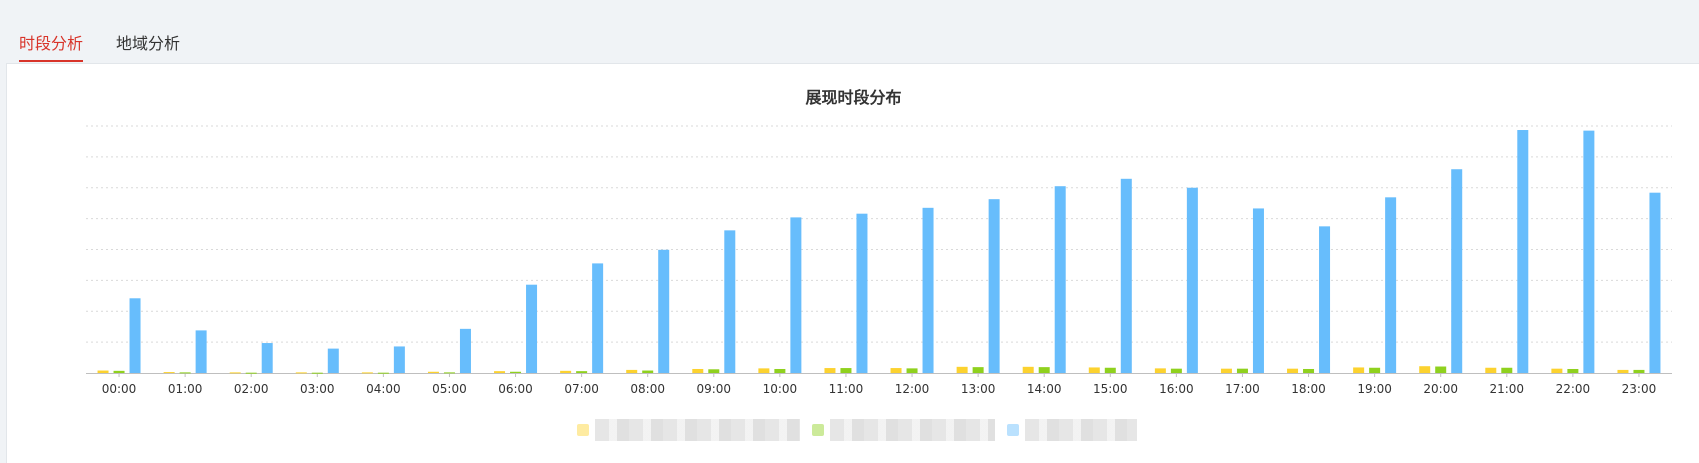 The image size is (1699, 463). Describe the element at coordinates (1309, 370) in the screenshot. I see `bar-series-2-18:00` at that location.